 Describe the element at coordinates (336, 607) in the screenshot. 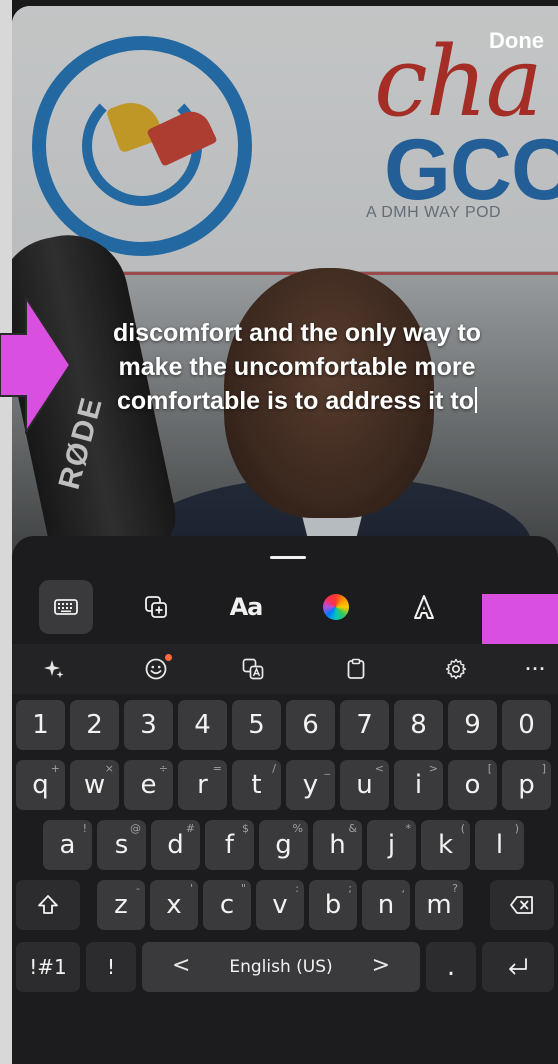

I see `color-button` at that location.